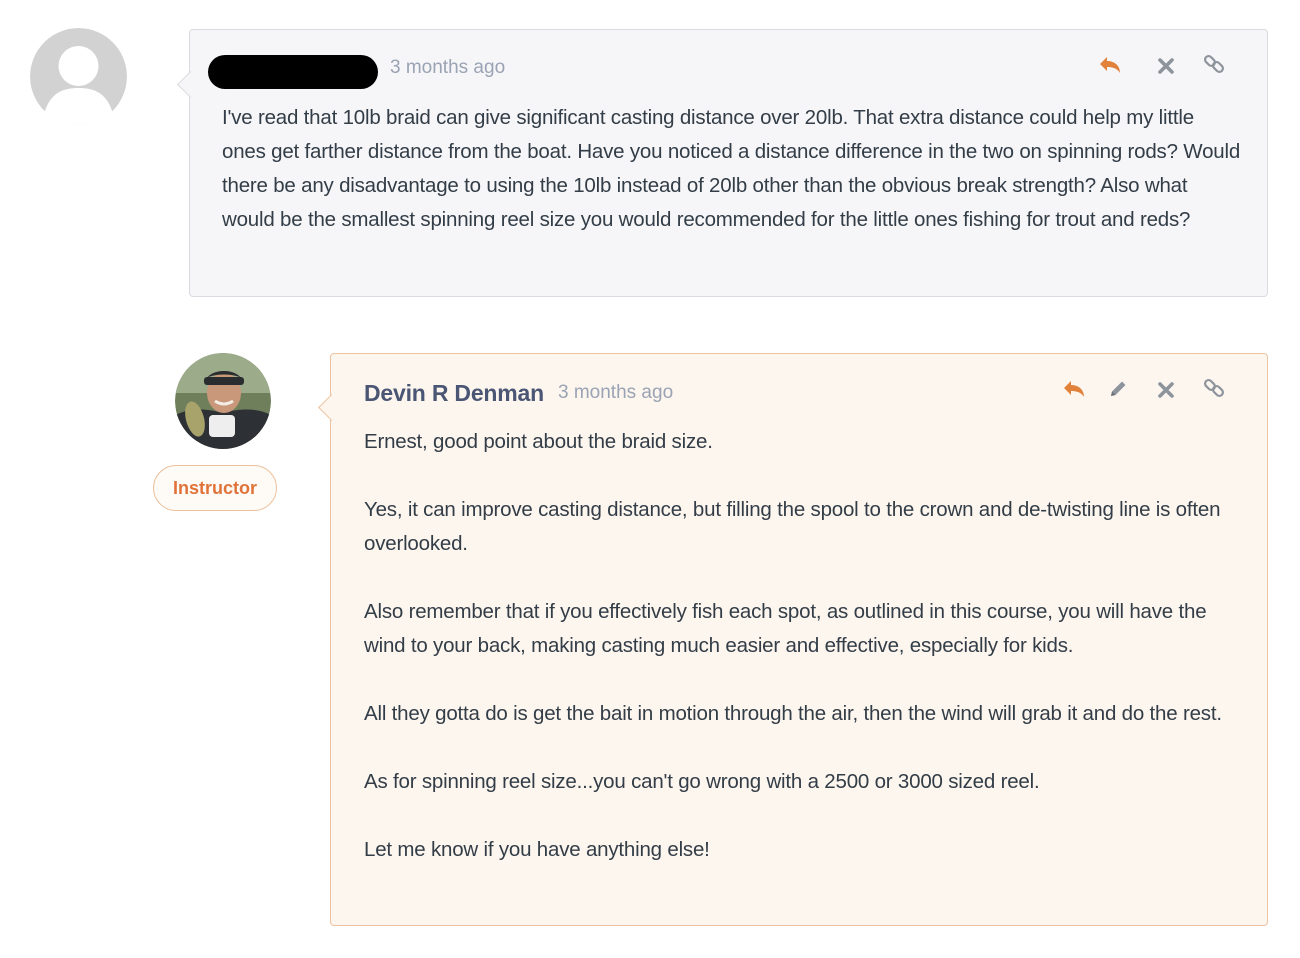 This screenshot has width=1300, height=958. Describe the element at coordinates (215, 488) in the screenshot. I see `instructor-badge: Instructor` at that location.